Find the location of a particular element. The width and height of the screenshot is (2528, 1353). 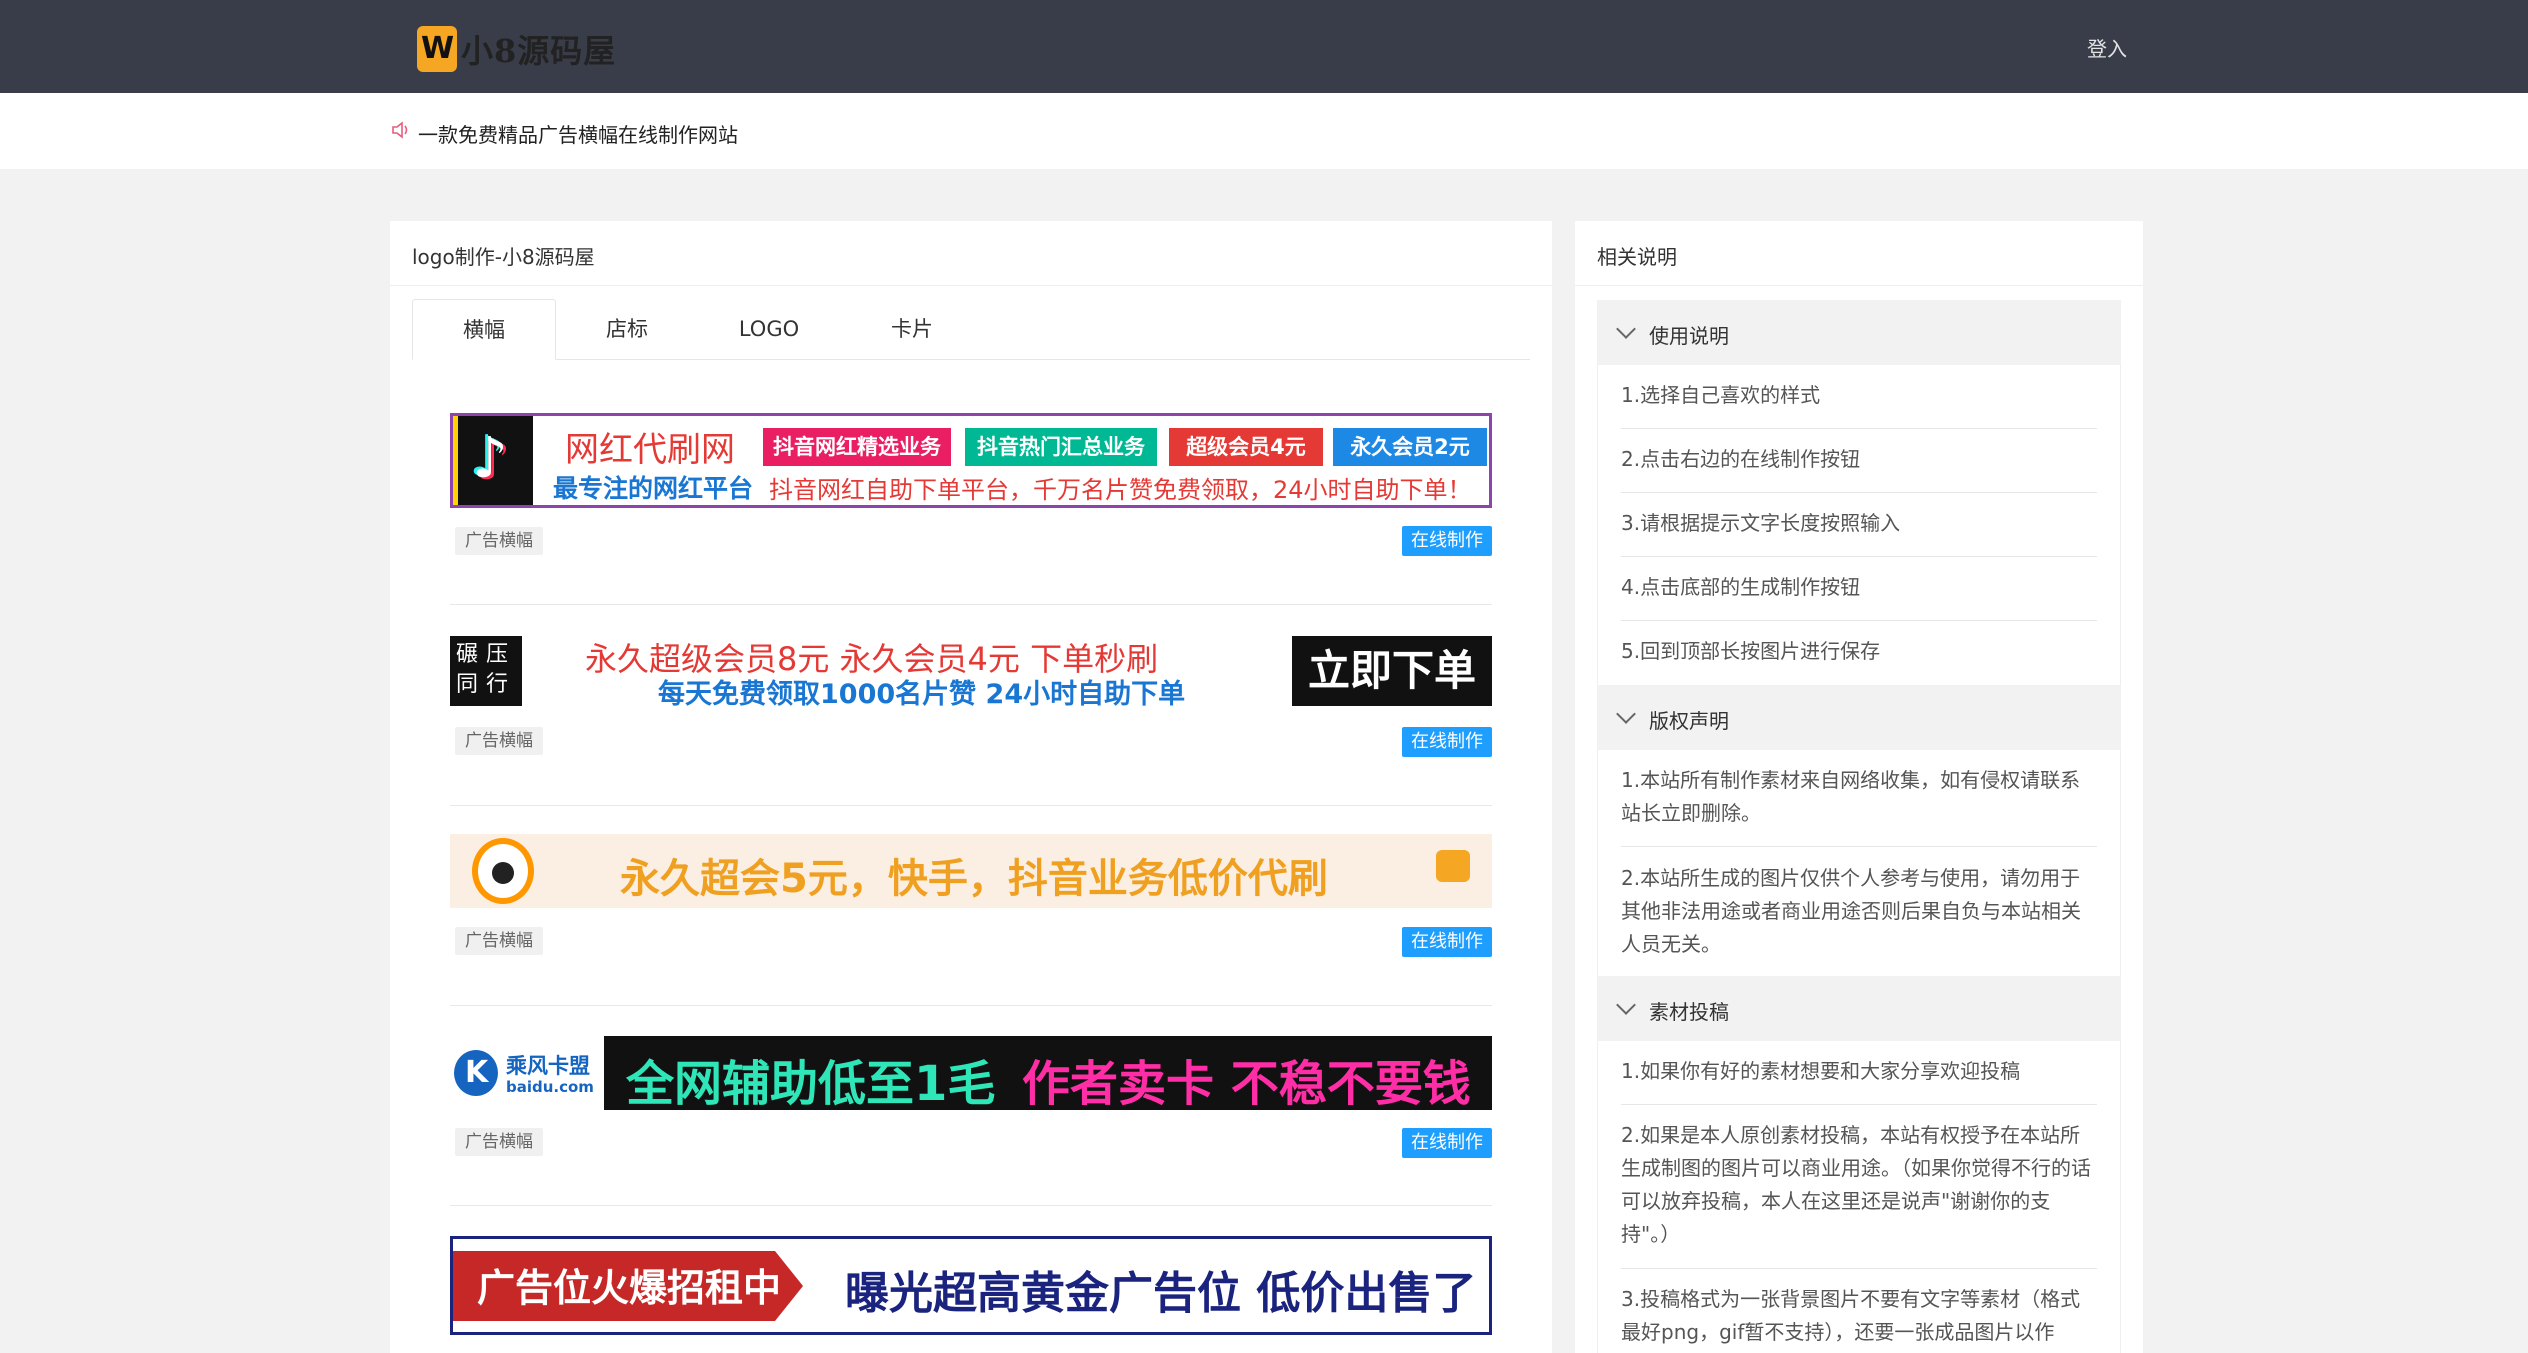

banner-5: 广告位火爆招租中 曝光超高黄金广告位 低价出售了 is located at coordinates (971, 1285).